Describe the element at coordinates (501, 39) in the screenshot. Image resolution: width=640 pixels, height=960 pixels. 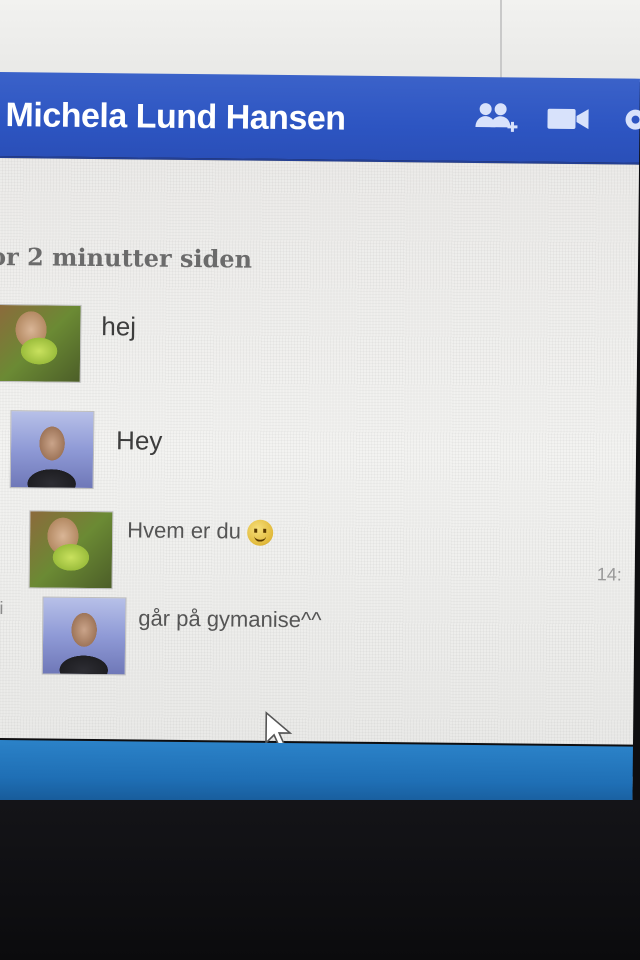
I see `window-divider` at that location.